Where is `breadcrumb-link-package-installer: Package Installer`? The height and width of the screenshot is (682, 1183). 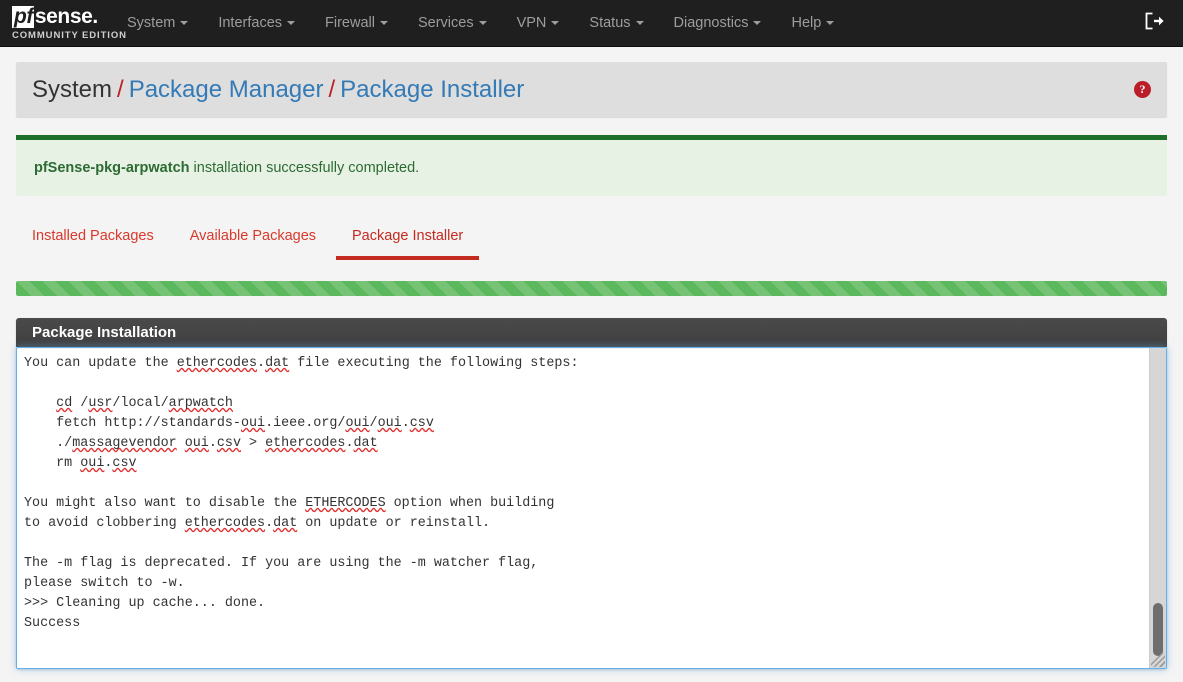
breadcrumb-link-package-installer: Package Installer is located at coordinates (432, 89).